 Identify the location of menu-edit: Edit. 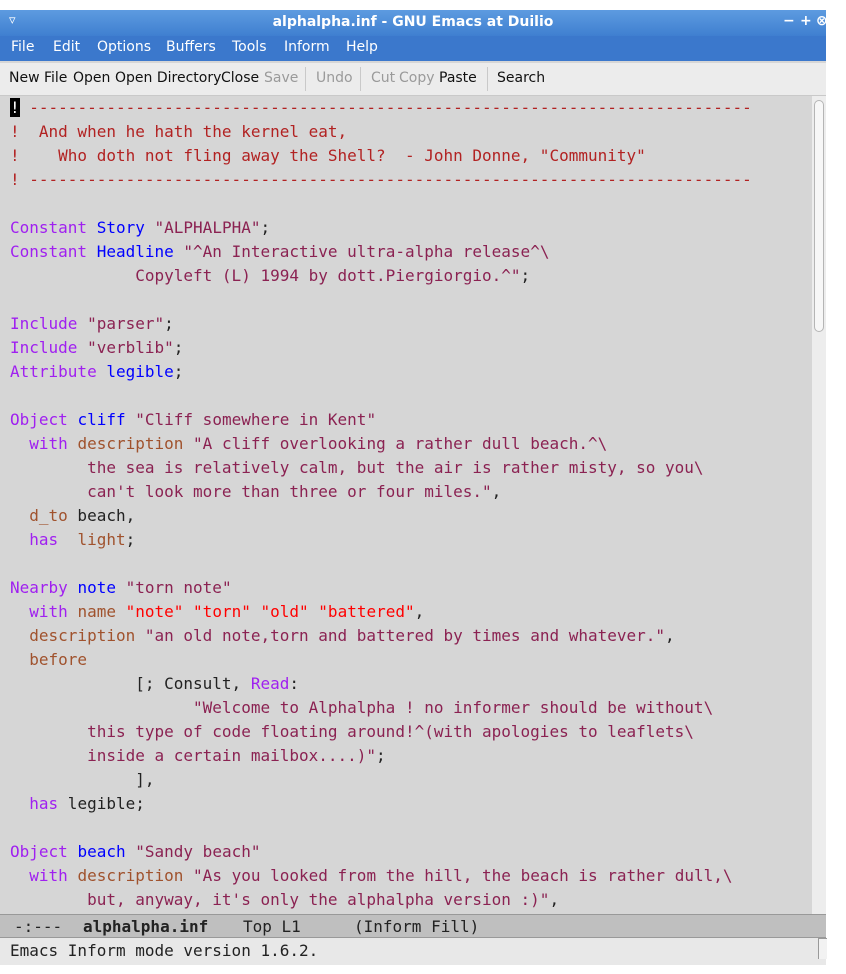
(66, 47).